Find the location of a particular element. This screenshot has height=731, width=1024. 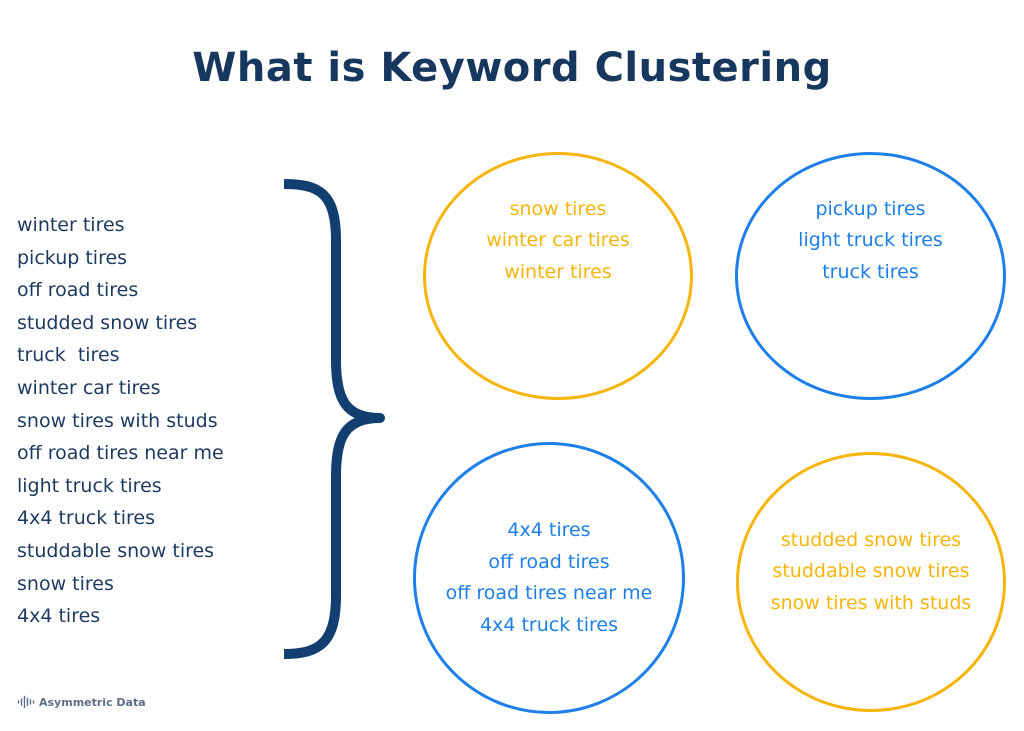

cluster-keyword: 4x4 truck tires is located at coordinates (549, 624).